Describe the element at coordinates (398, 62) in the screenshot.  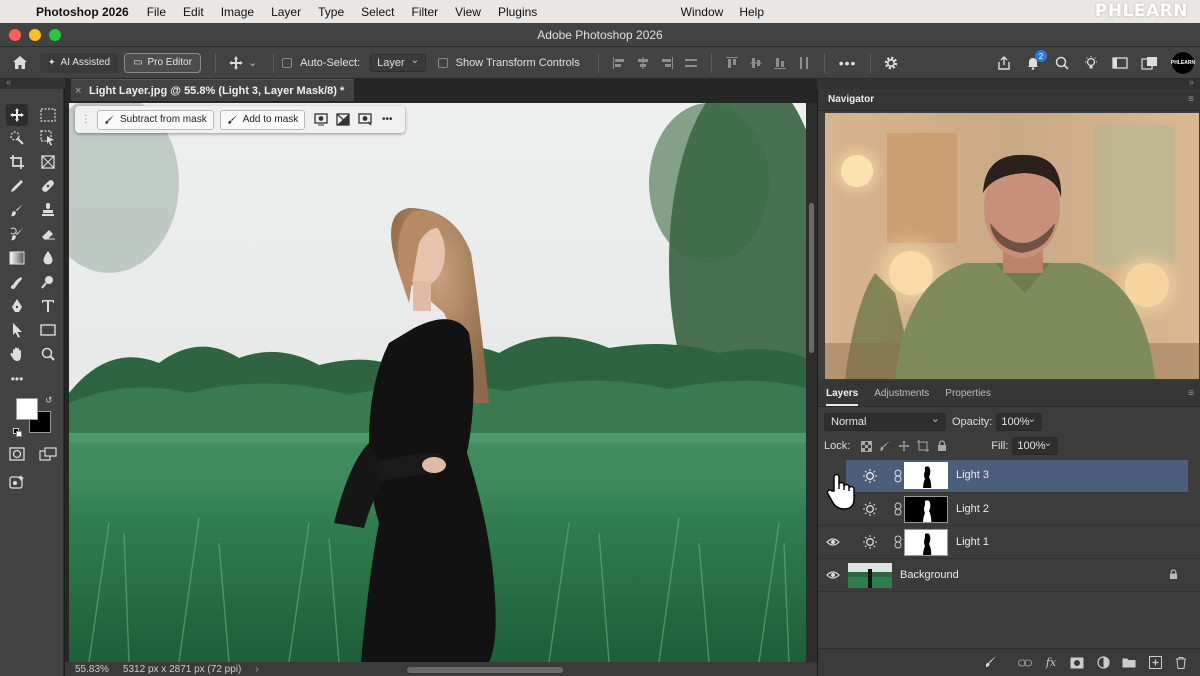
I see `auto-select-dropdown: Layer` at that location.